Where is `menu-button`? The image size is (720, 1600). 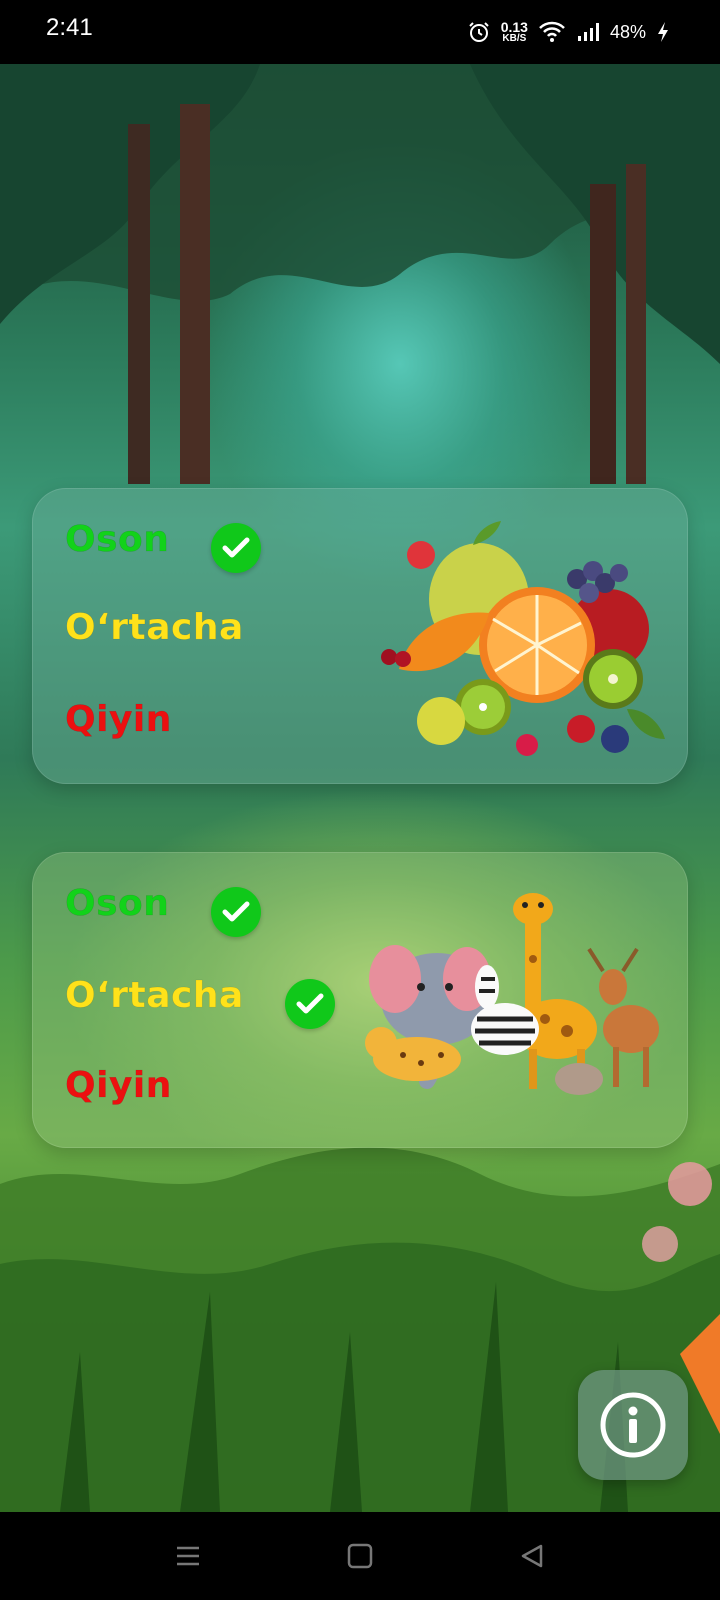 menu-button is located at coordinates (188, 1556).